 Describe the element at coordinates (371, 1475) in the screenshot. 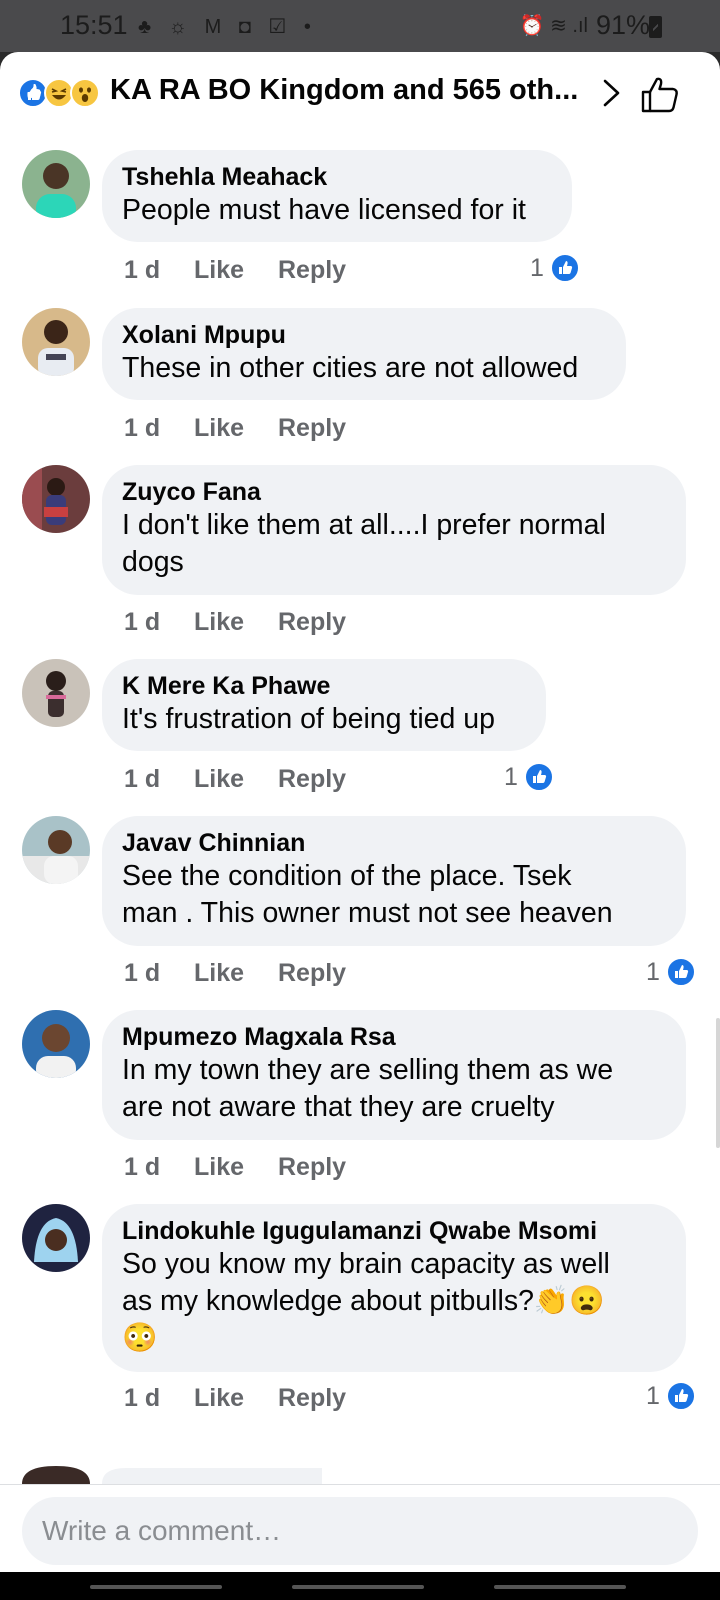

I see `next-comment-peek` at that location.